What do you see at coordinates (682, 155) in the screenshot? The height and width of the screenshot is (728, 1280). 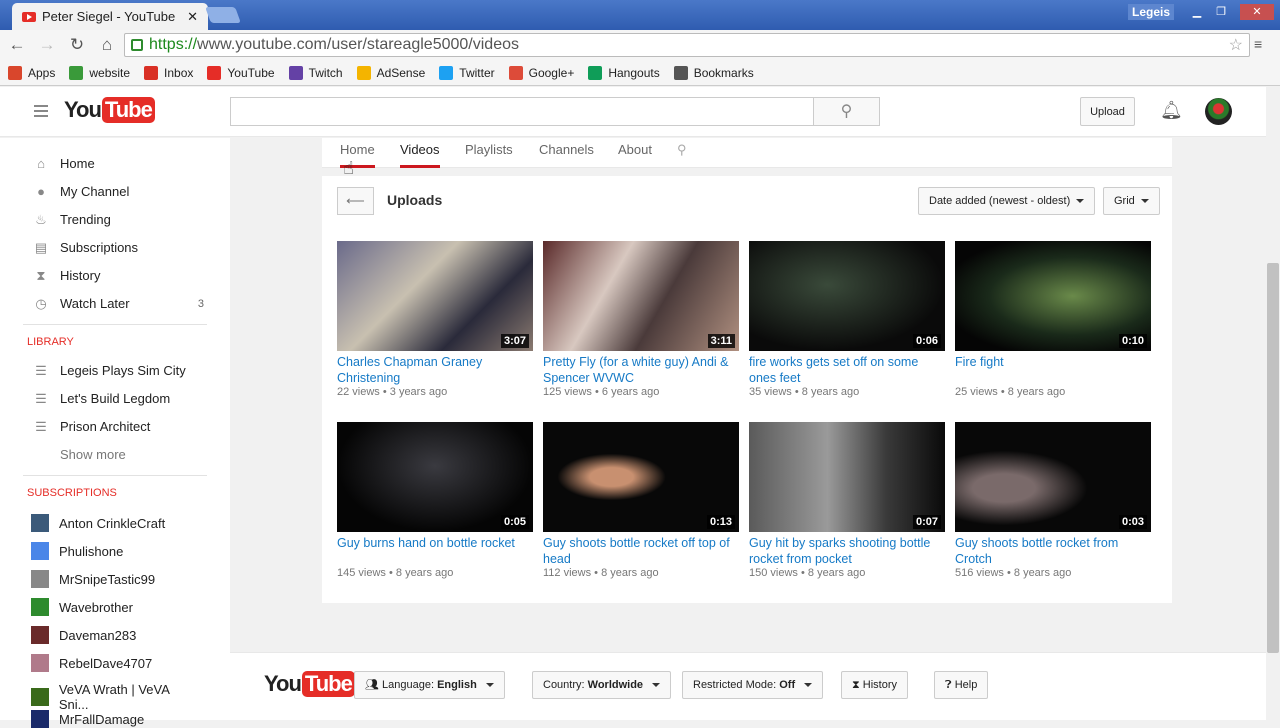 I see `channel-search-icon: ⚲` at bounding box center [682, 155].